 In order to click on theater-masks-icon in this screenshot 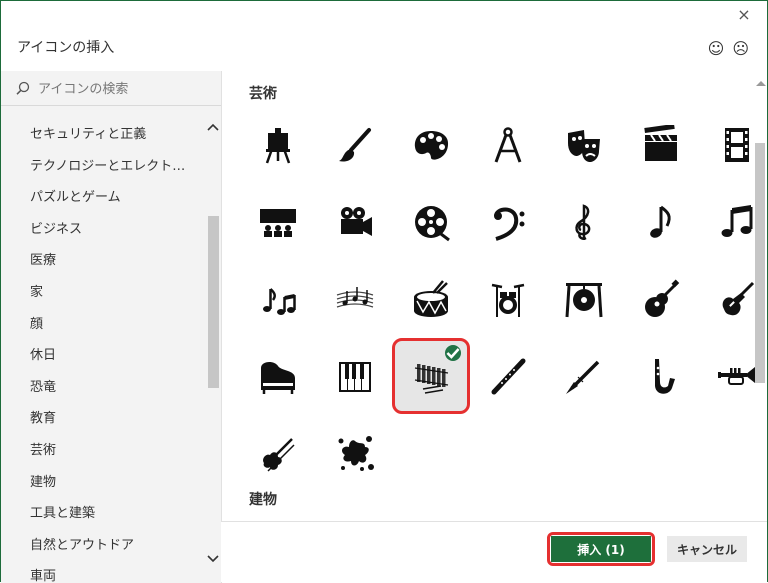, I will do `click(584, 146)`.